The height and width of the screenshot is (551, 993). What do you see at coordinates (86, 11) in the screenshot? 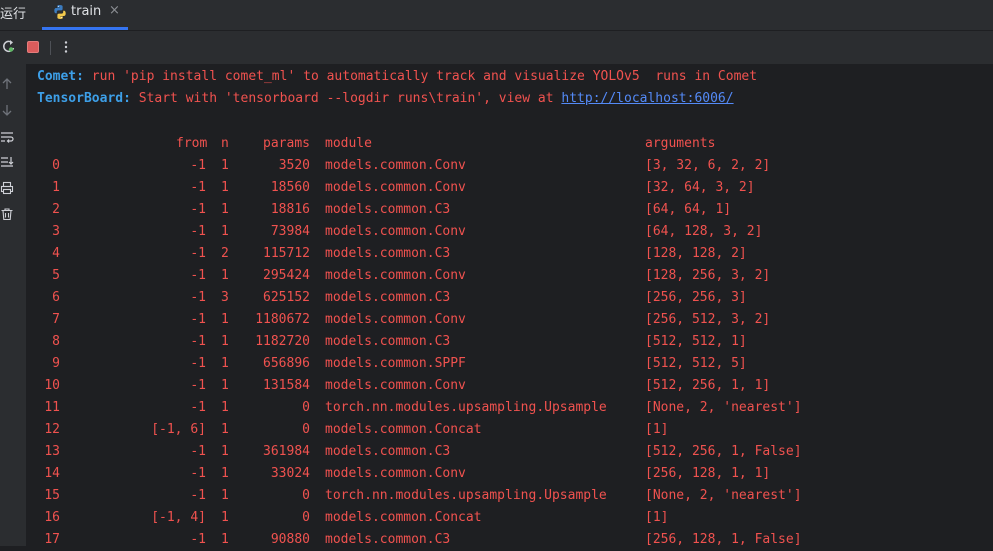
I see `tab-label: train` at bounding box center [86, 11].